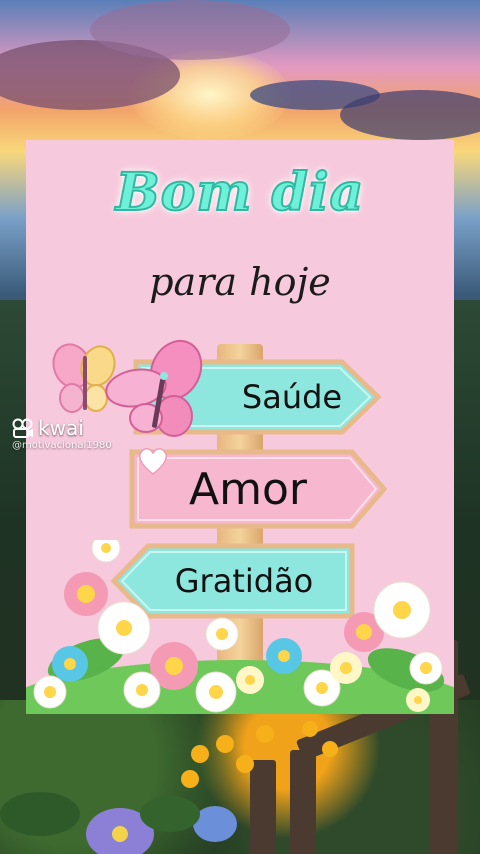 This screenshot has width=480, height=854. Describe the element at coordinates (154, 388) in the screenshot. I see `butterfly-icon` at that location.